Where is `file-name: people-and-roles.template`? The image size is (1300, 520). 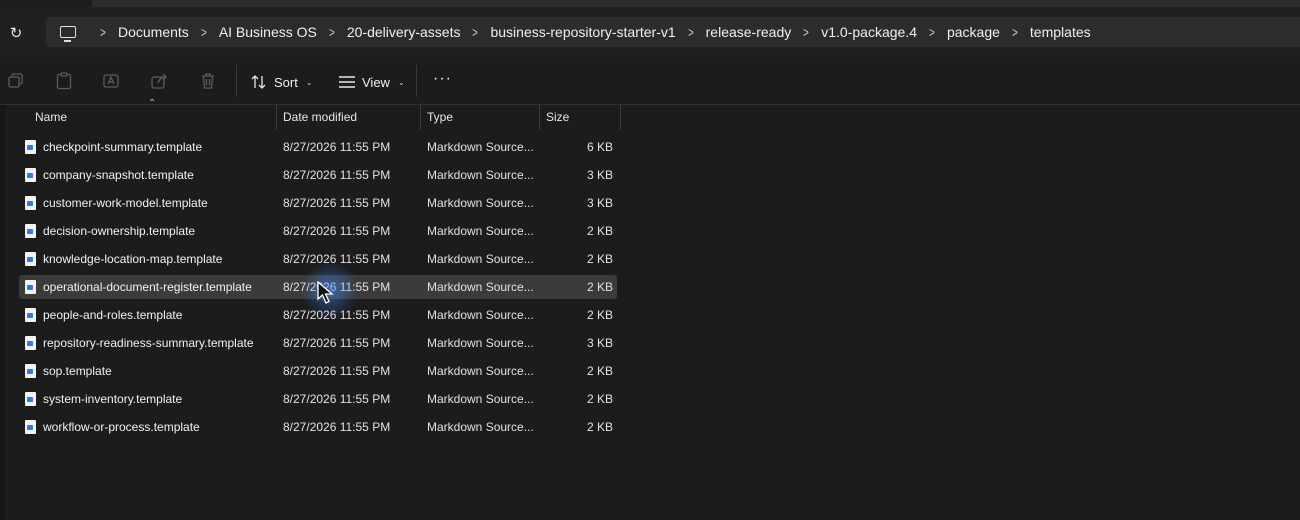 file-name: people-and-roles.template is located at coordinates (113, 315).